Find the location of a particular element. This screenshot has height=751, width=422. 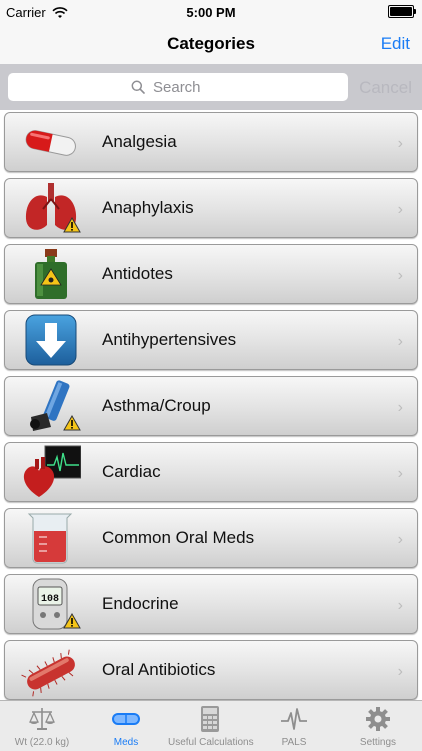

category-label: Endocrine is located at coordinates (140, 603).